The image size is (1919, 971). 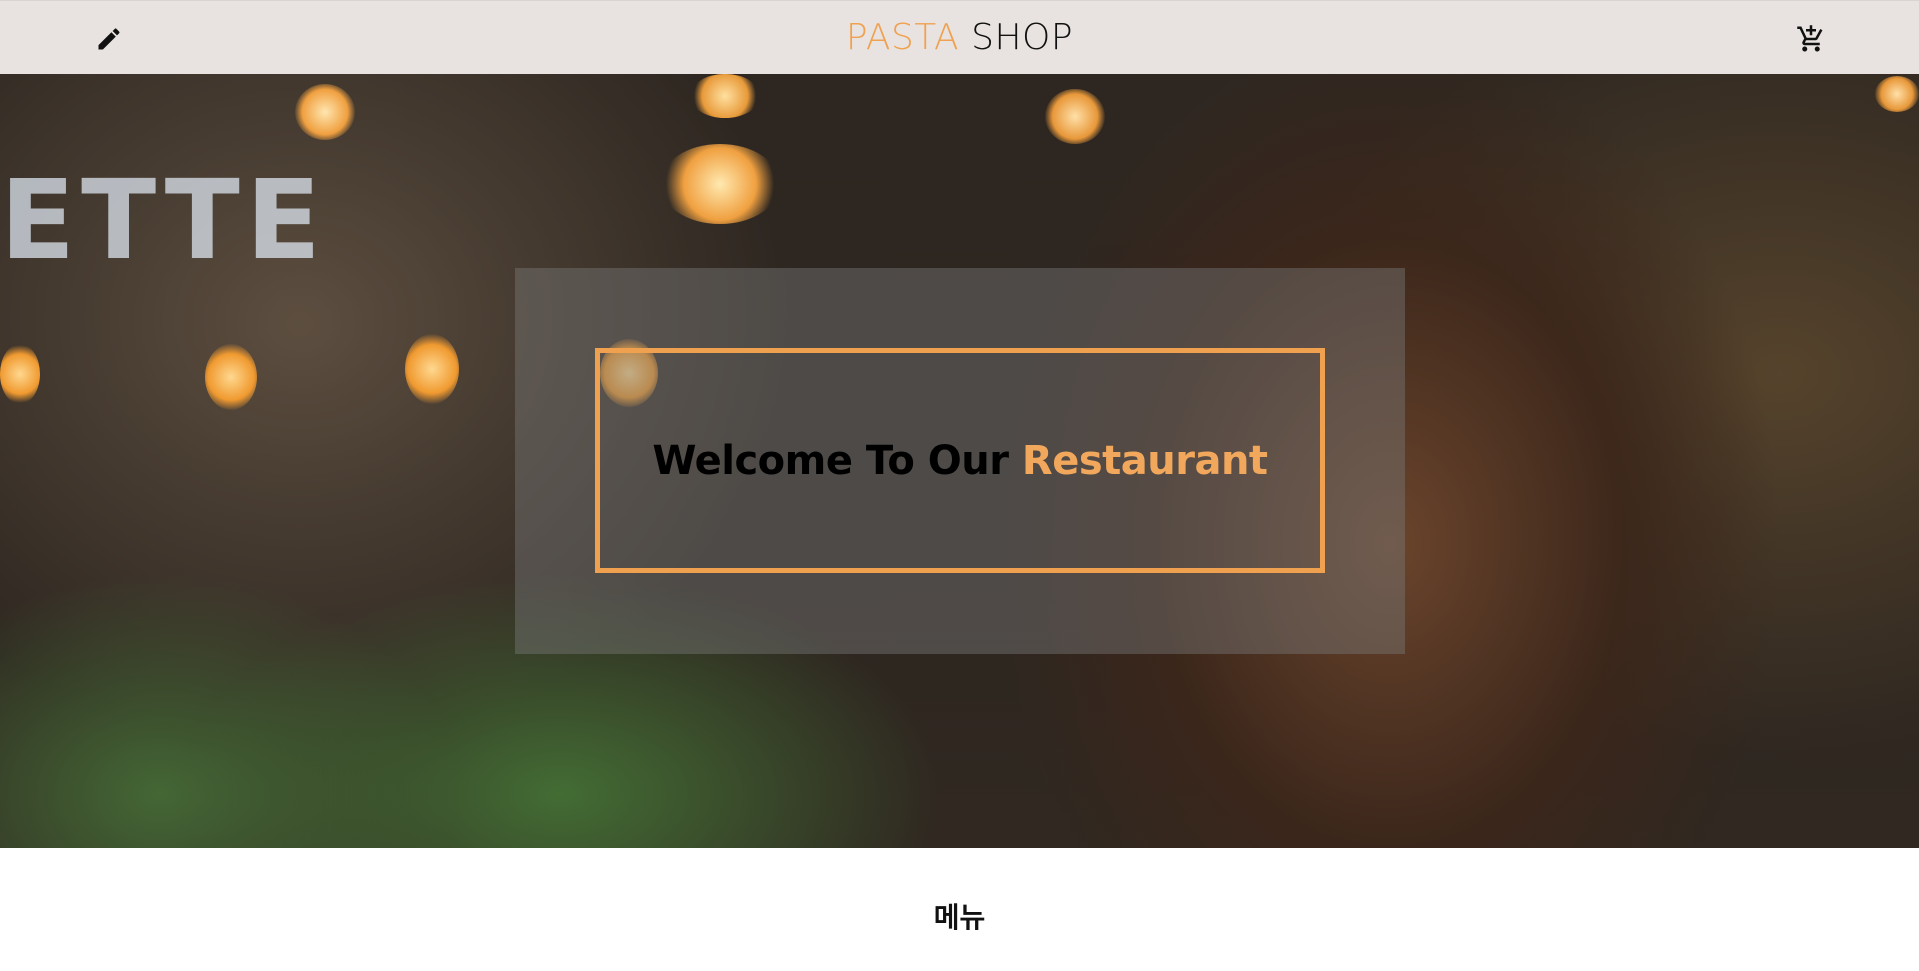 I want to click on menu-section: 메뉴, so click(x=959, y=909).